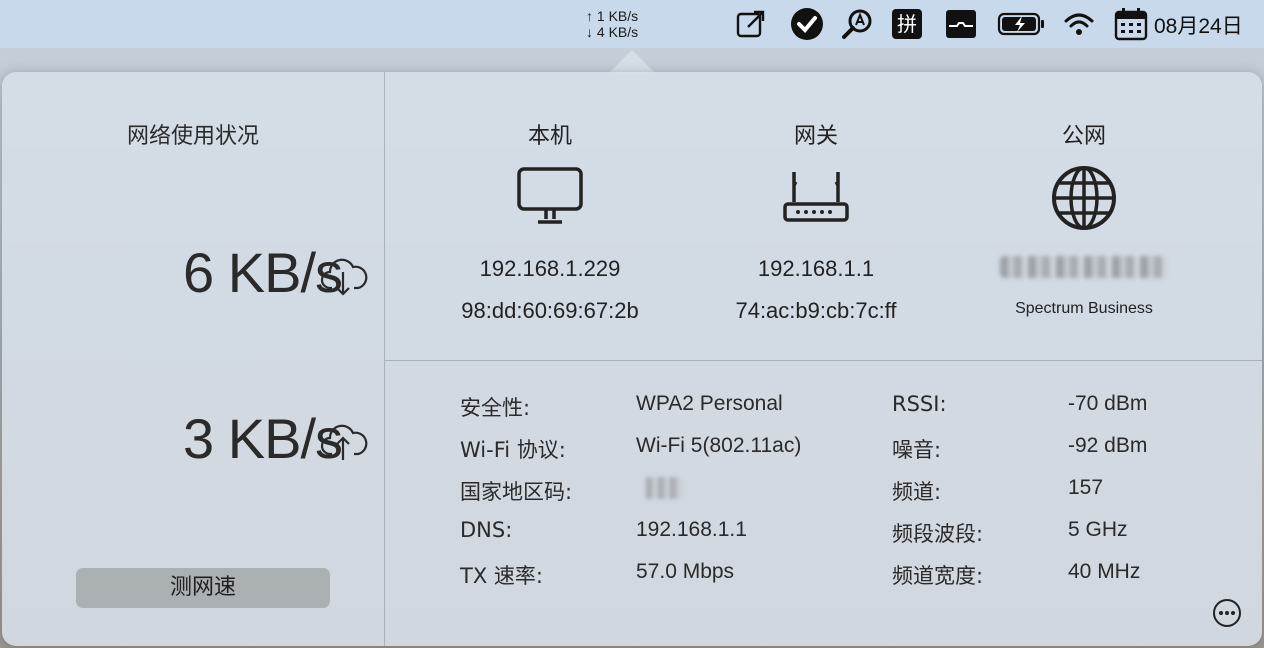 This screenshot has width=1264, height=648. Describe the element at coordinates (1083, 136) in the screenshot. I see `device-public-title: 公网` at that location.